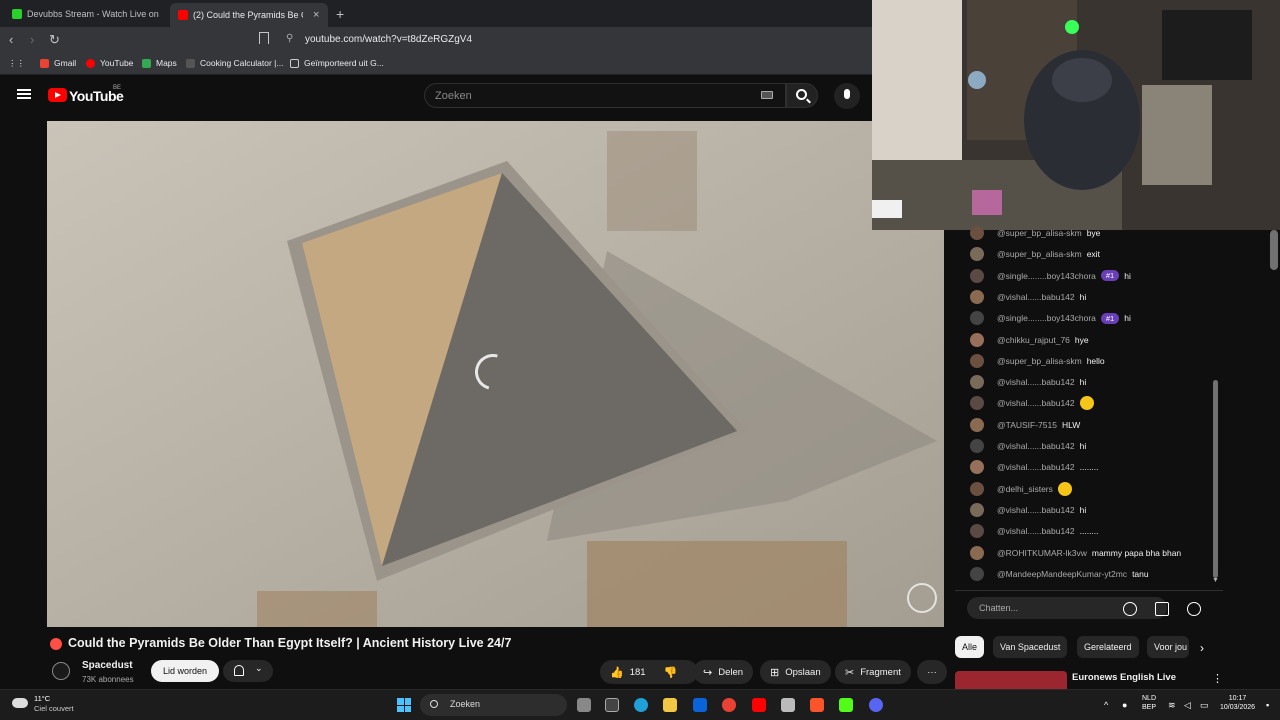 This screenshot has width=1280, height=720. I want to click on chat-message: @super_bp_alisa-skm hello, so click(1037, 361).